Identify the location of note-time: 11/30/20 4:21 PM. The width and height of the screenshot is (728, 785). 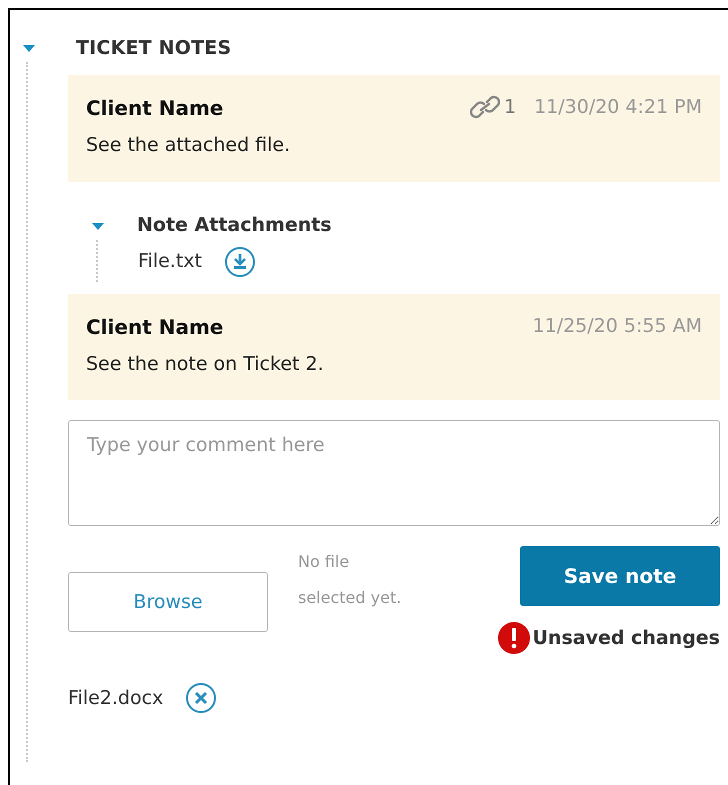
(618, 107).